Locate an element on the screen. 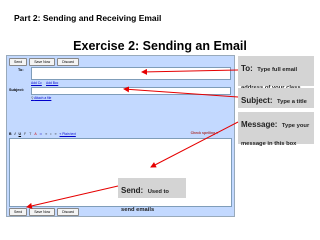  send-arrow is located at coordinates (72, 197).